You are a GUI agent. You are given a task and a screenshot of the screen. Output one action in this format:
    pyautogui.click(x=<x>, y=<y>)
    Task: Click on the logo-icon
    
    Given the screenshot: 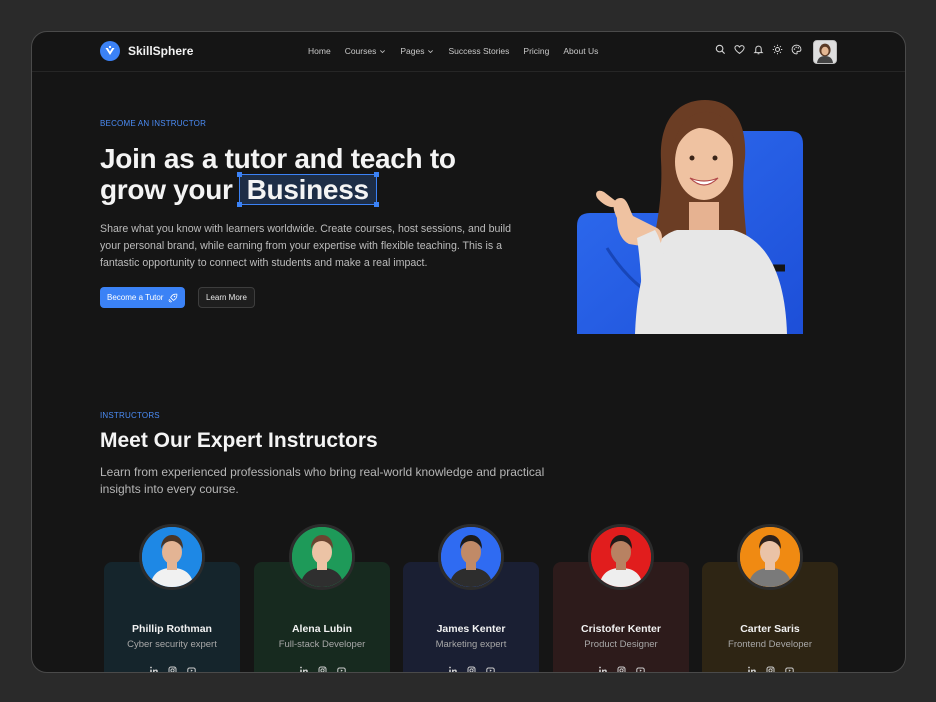 What is the action you would take?
    pyautogui.click(x=110, y=51)
    